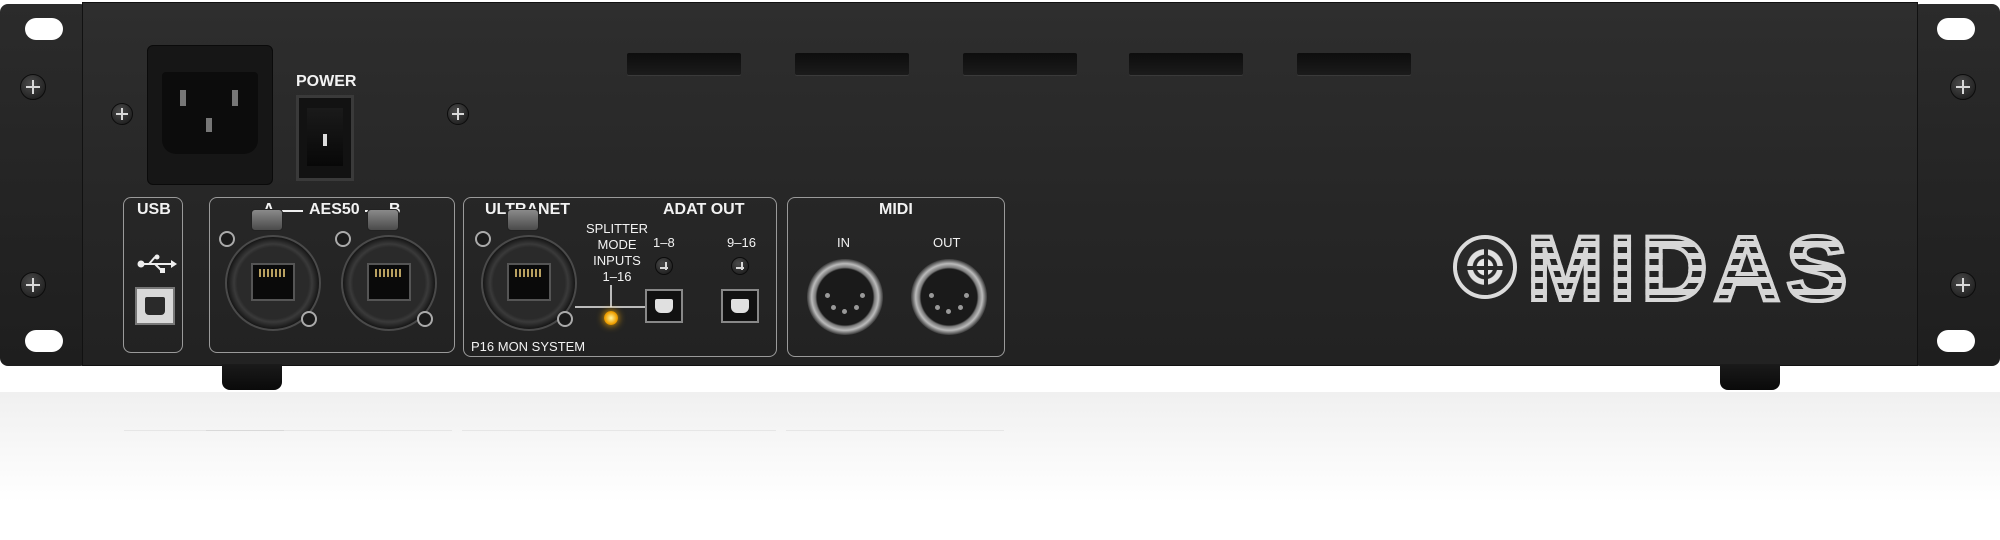 This screenshot has width=2000, height=540. I want to click on usb-b-port, so click(155, 306).